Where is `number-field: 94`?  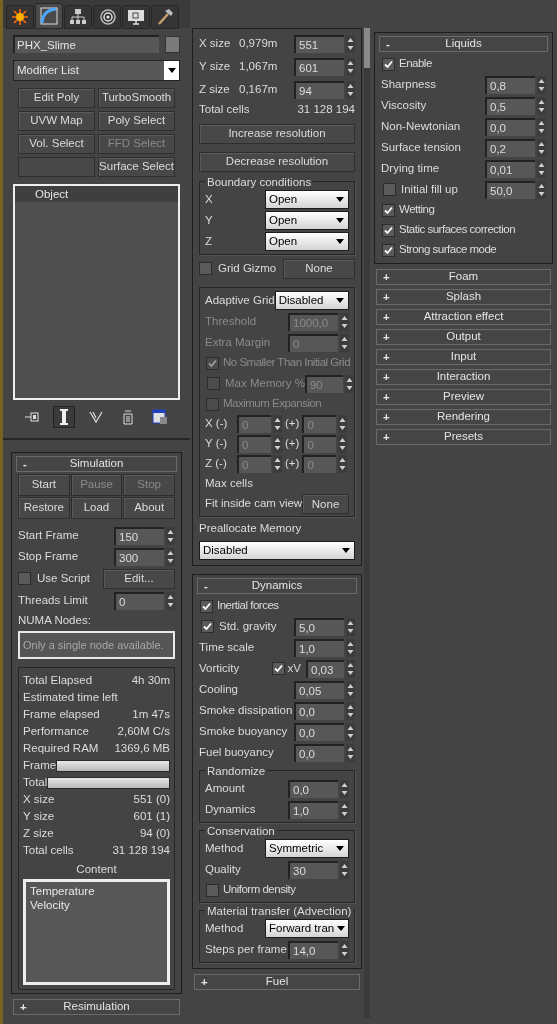 number-field: 94 is located at coordinates (319, 89).